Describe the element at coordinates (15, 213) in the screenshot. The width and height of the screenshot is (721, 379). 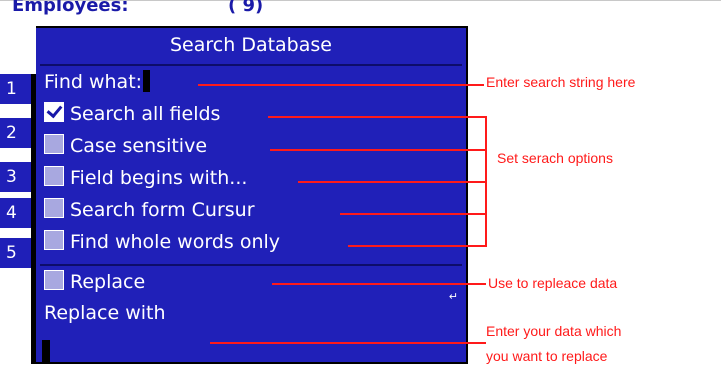
I see `row-number: 4` at that location.